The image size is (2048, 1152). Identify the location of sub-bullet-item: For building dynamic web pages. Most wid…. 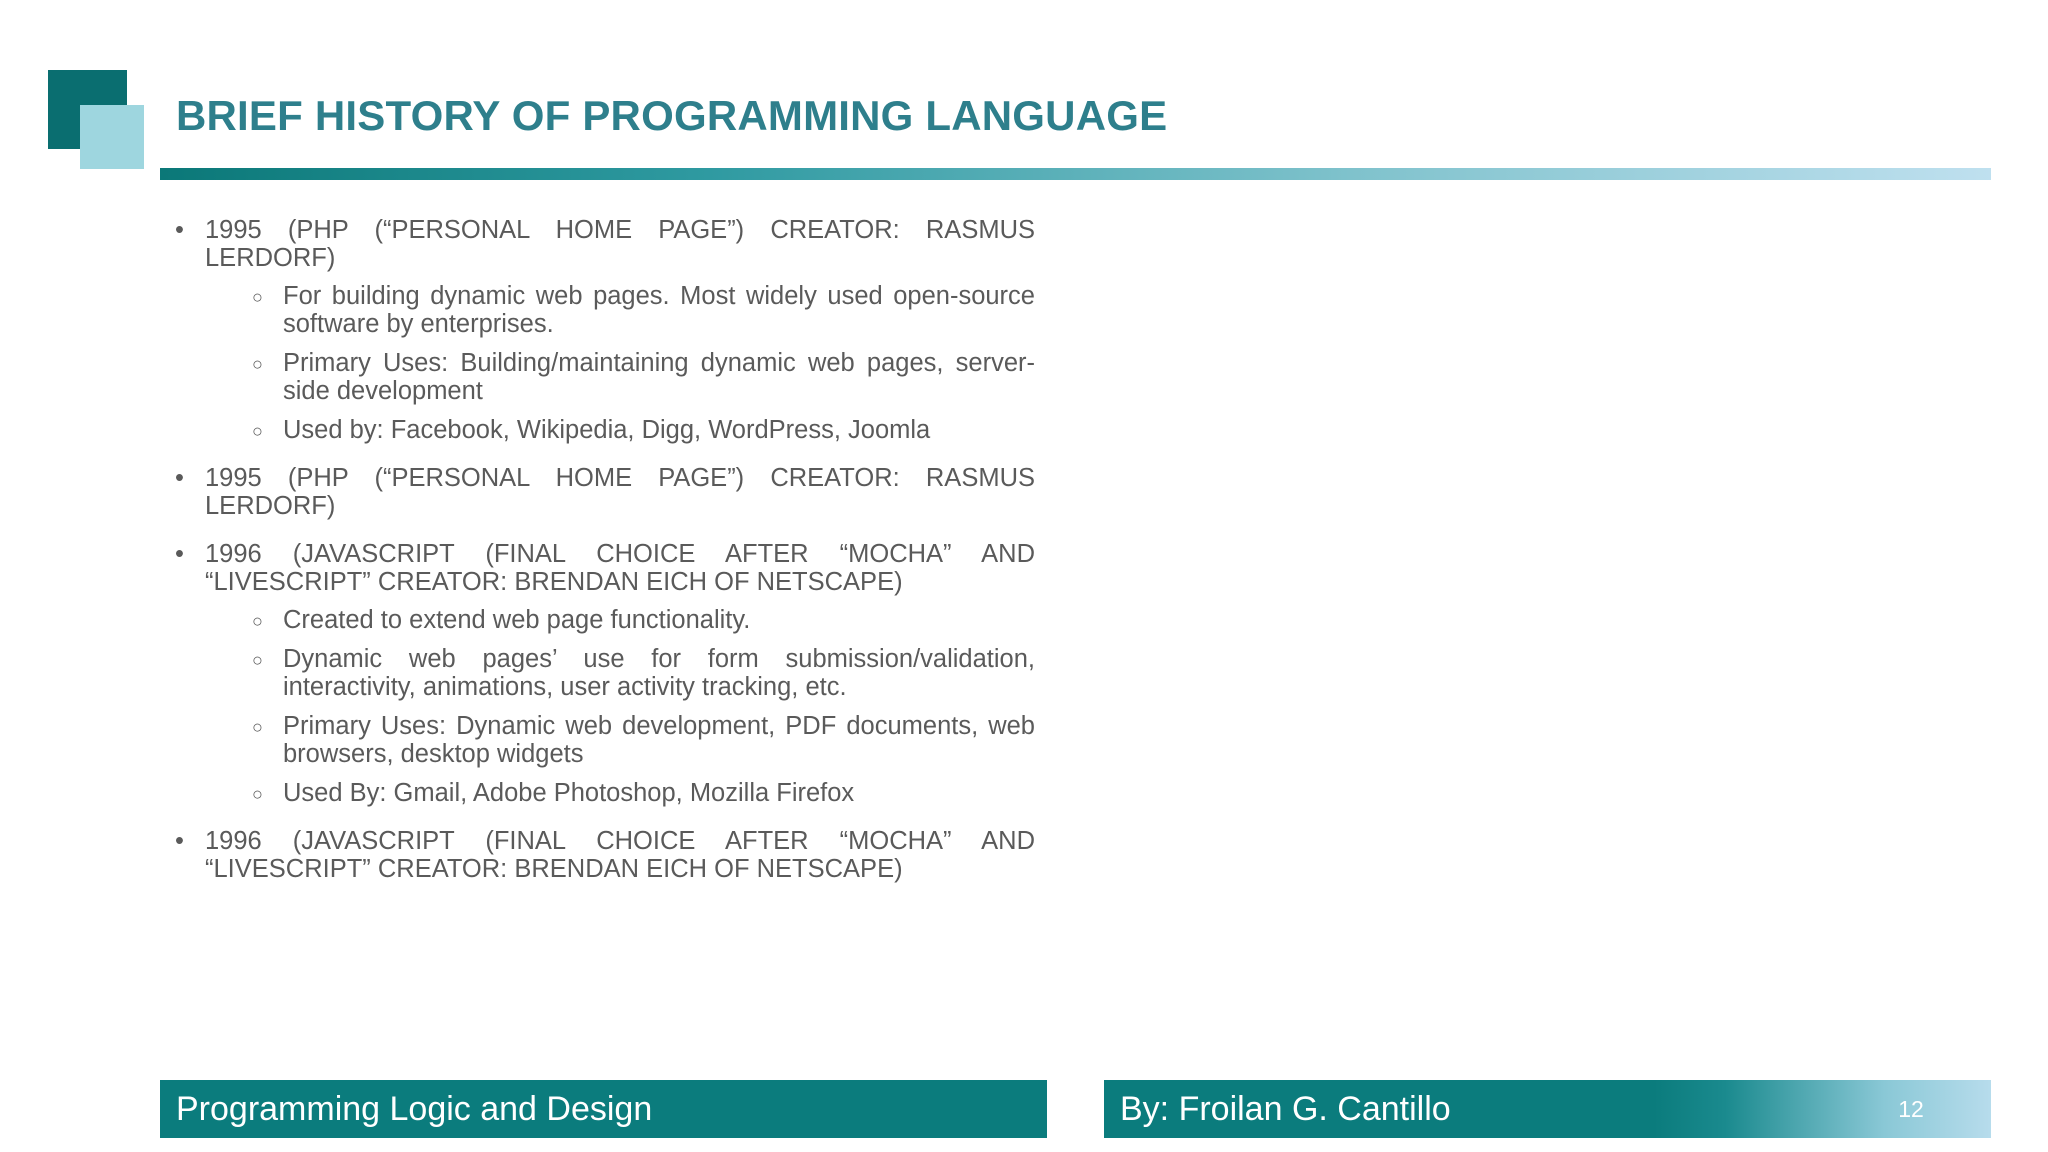
(605, 310).